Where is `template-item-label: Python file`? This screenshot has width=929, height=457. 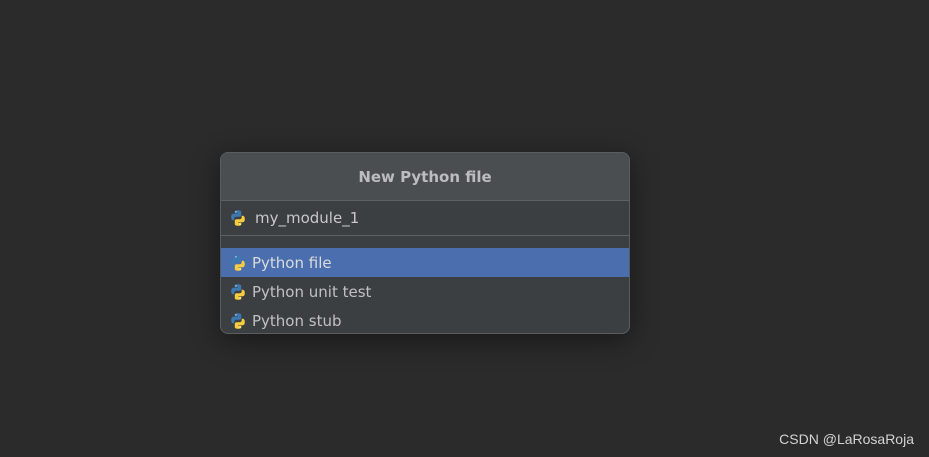
template-item-label: Python file is located at coordinates (292, 262).